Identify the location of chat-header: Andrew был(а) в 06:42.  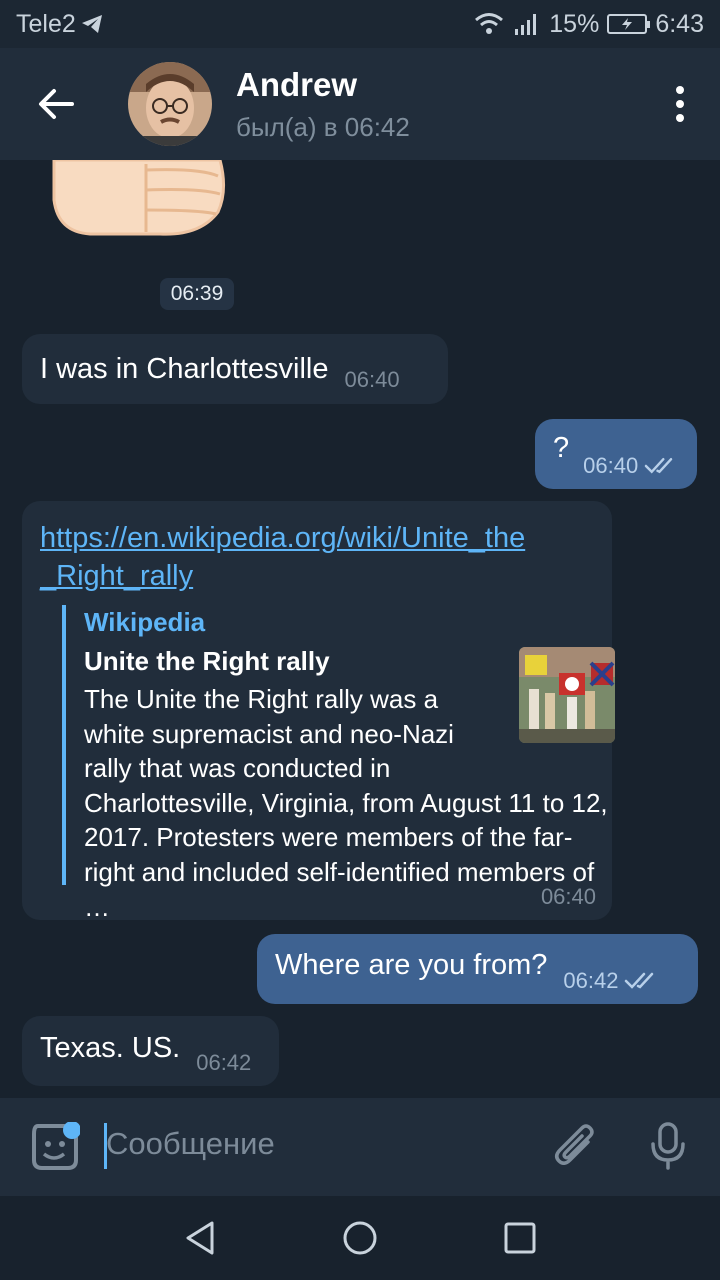
(360, 104).